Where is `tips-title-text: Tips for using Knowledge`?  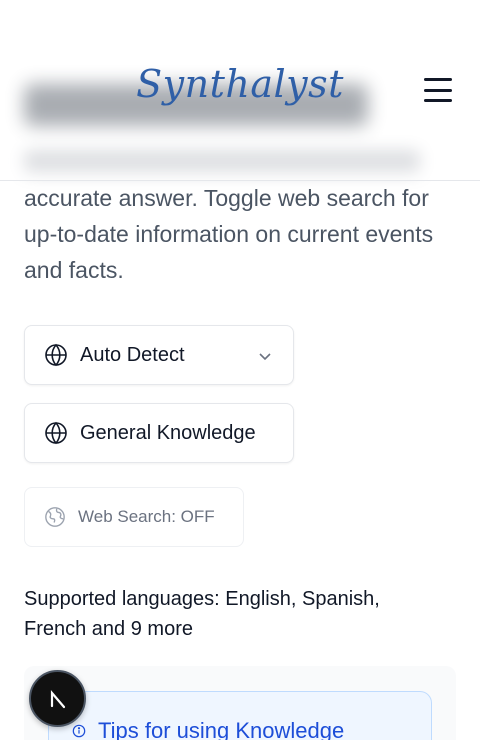 tips-title-text: Tips for using Knowledge is located at coordinates (221, 729).